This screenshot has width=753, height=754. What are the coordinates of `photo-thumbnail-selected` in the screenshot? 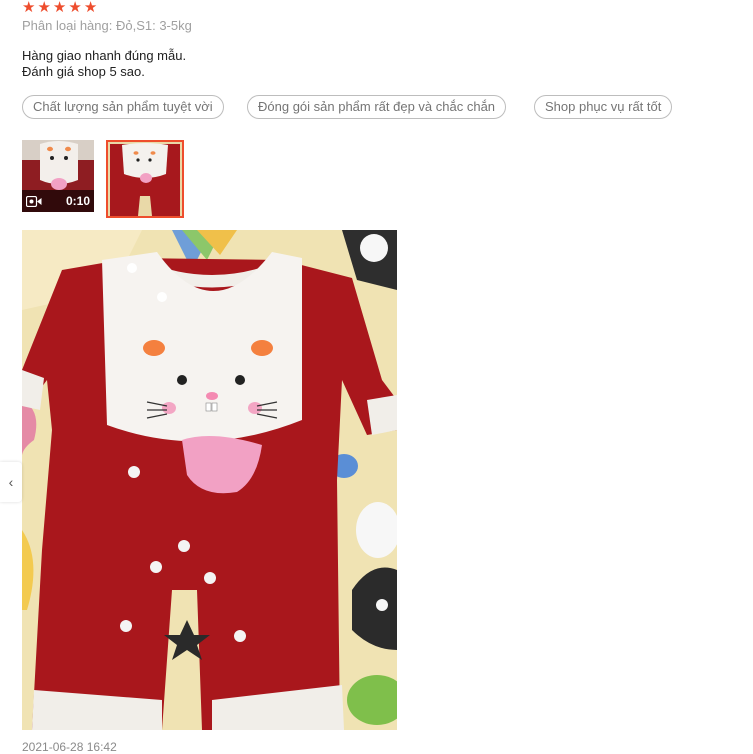 It's located at (145, 179).